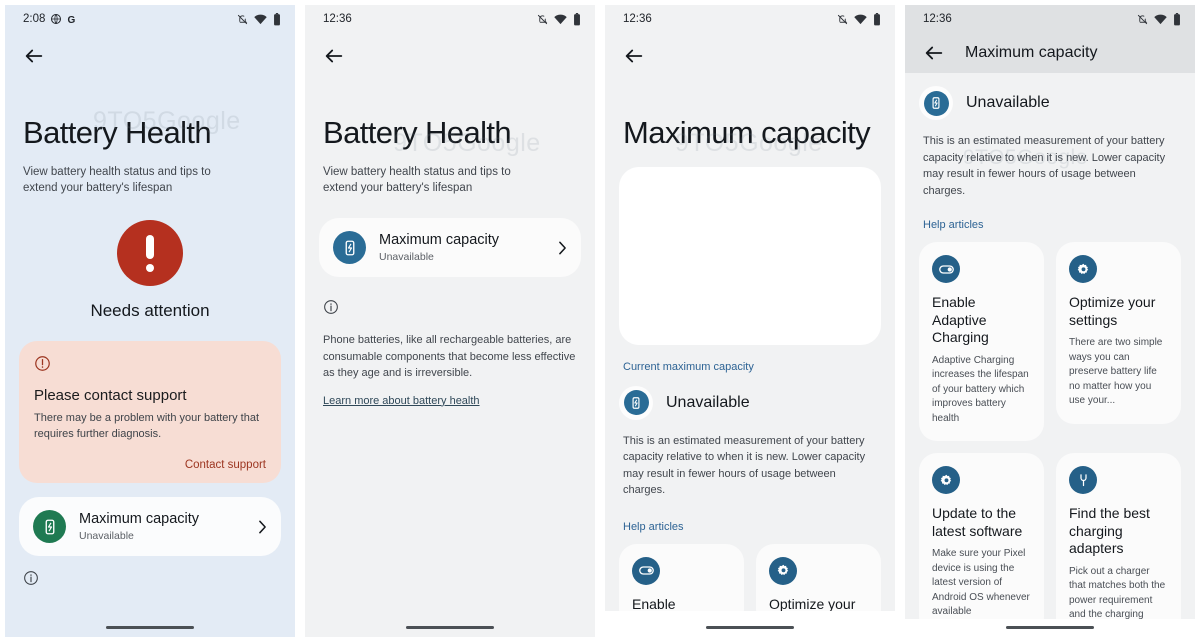 The image size is (1200, 640). Describe the element at coordinates (34, 19) in the screenshot. I see `status-bar-clock: 2:08` at that location.